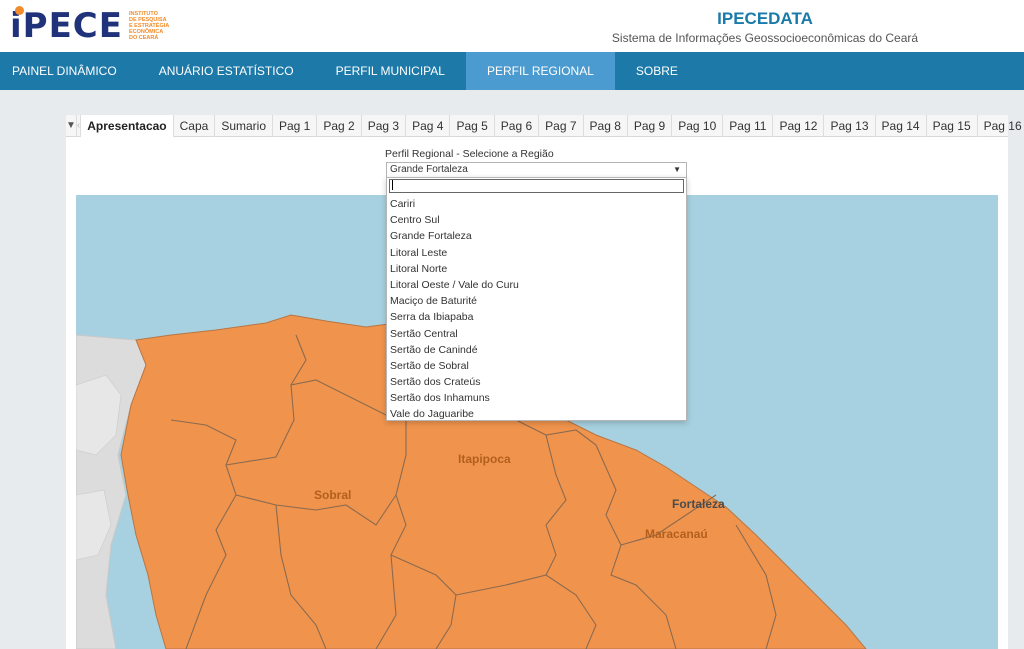  What do you see at coordinates (484, 459) in the screenshot?
I see `map-label-itapipoca: Itapipoca` at bounding box center [484, 459].